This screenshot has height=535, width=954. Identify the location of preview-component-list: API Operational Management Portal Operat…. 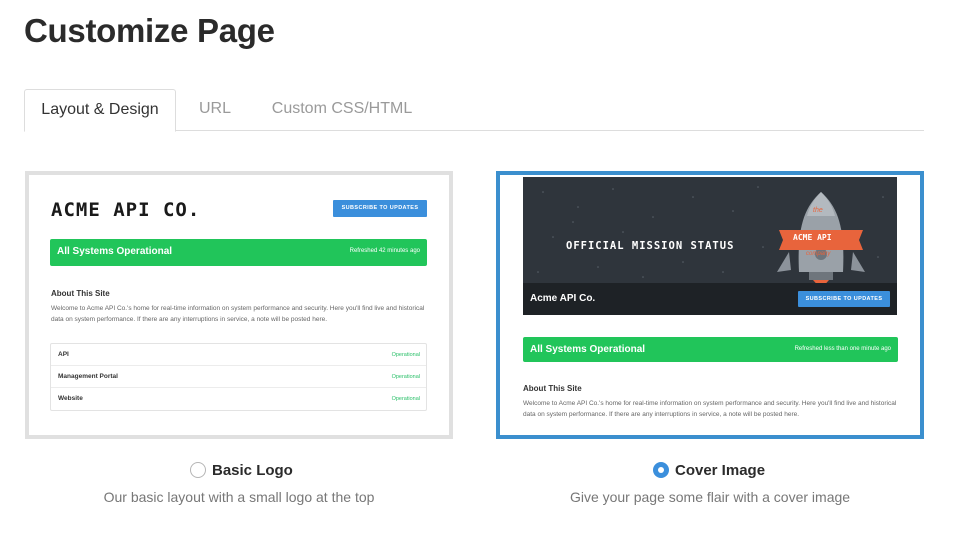
(238, 377).